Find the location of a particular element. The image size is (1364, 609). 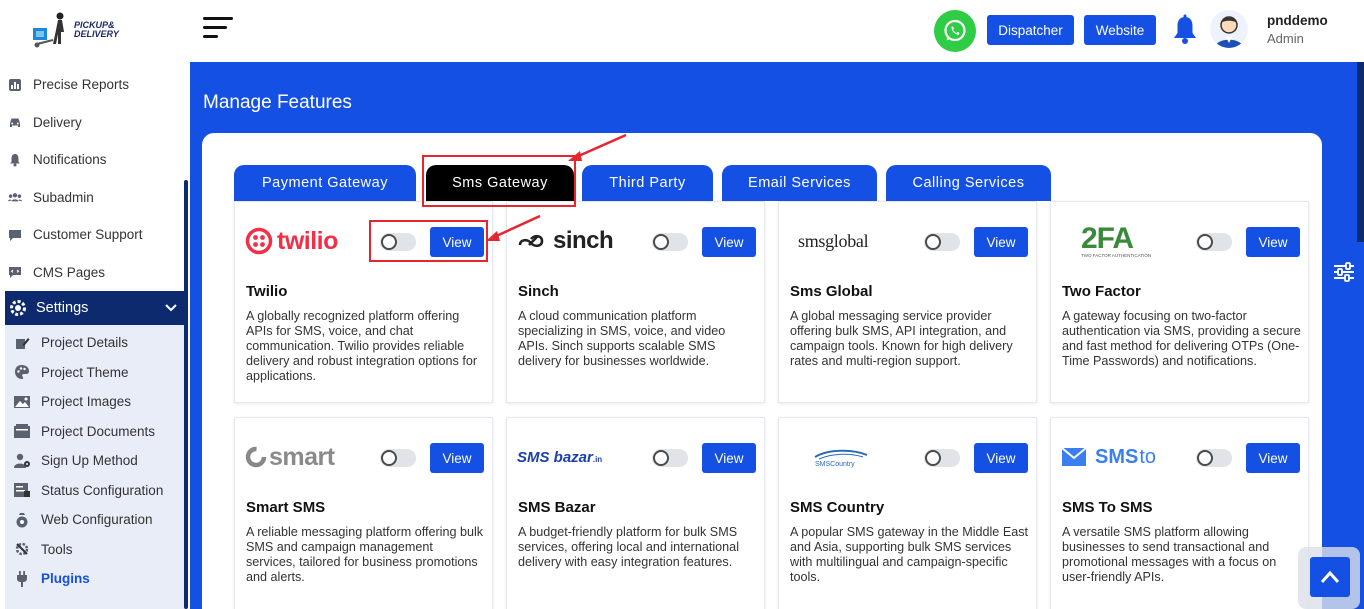

pencil-icon is located at coordinates (22, 343).